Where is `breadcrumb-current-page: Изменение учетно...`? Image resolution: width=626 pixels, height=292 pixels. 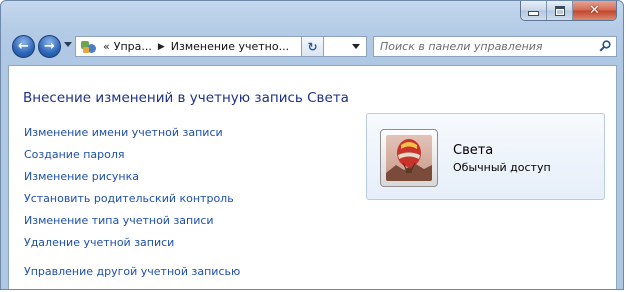
breadcrumb-current-page: Изменение учетно... is located at coordinates (230, 46).